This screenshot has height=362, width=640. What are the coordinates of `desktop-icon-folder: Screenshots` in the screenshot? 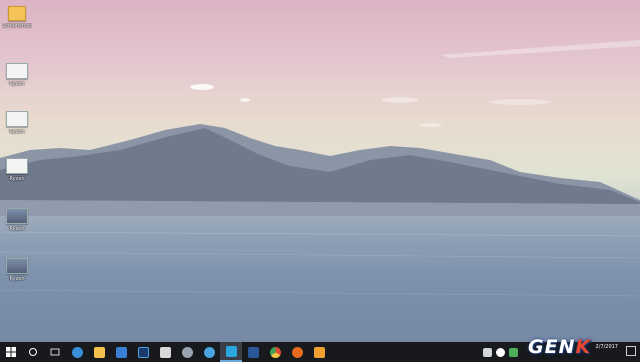 It's located at (17, 17).